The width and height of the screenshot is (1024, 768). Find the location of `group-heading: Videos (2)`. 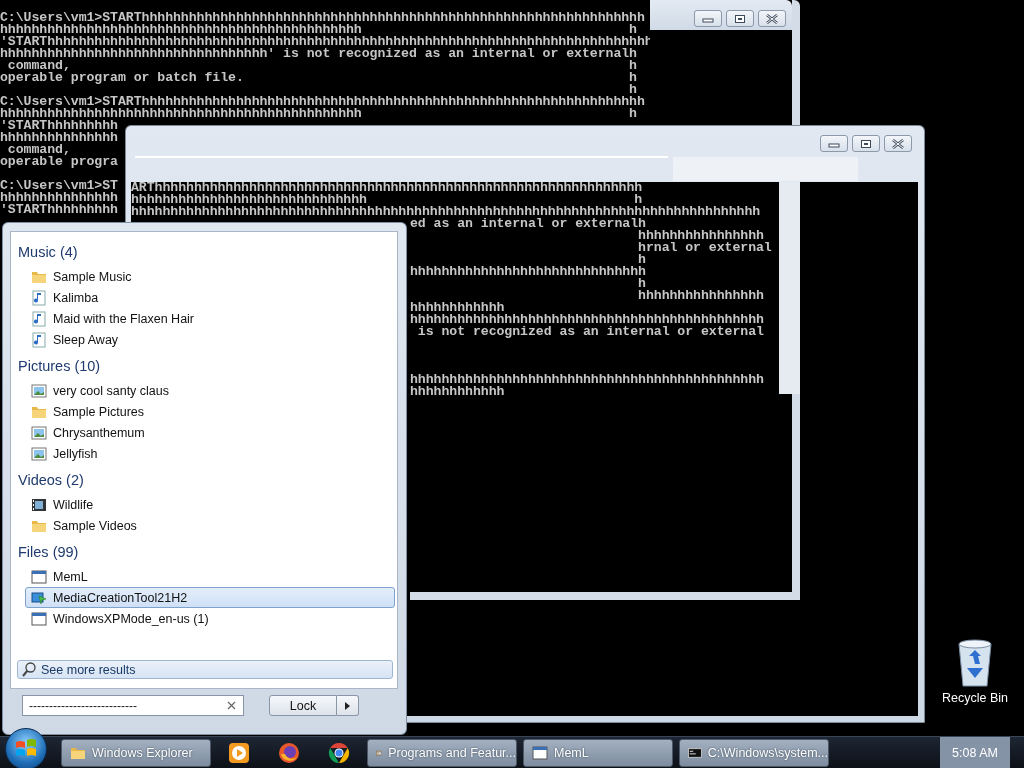

group-heading: Videos (2) is located at coordinates (206, 479).